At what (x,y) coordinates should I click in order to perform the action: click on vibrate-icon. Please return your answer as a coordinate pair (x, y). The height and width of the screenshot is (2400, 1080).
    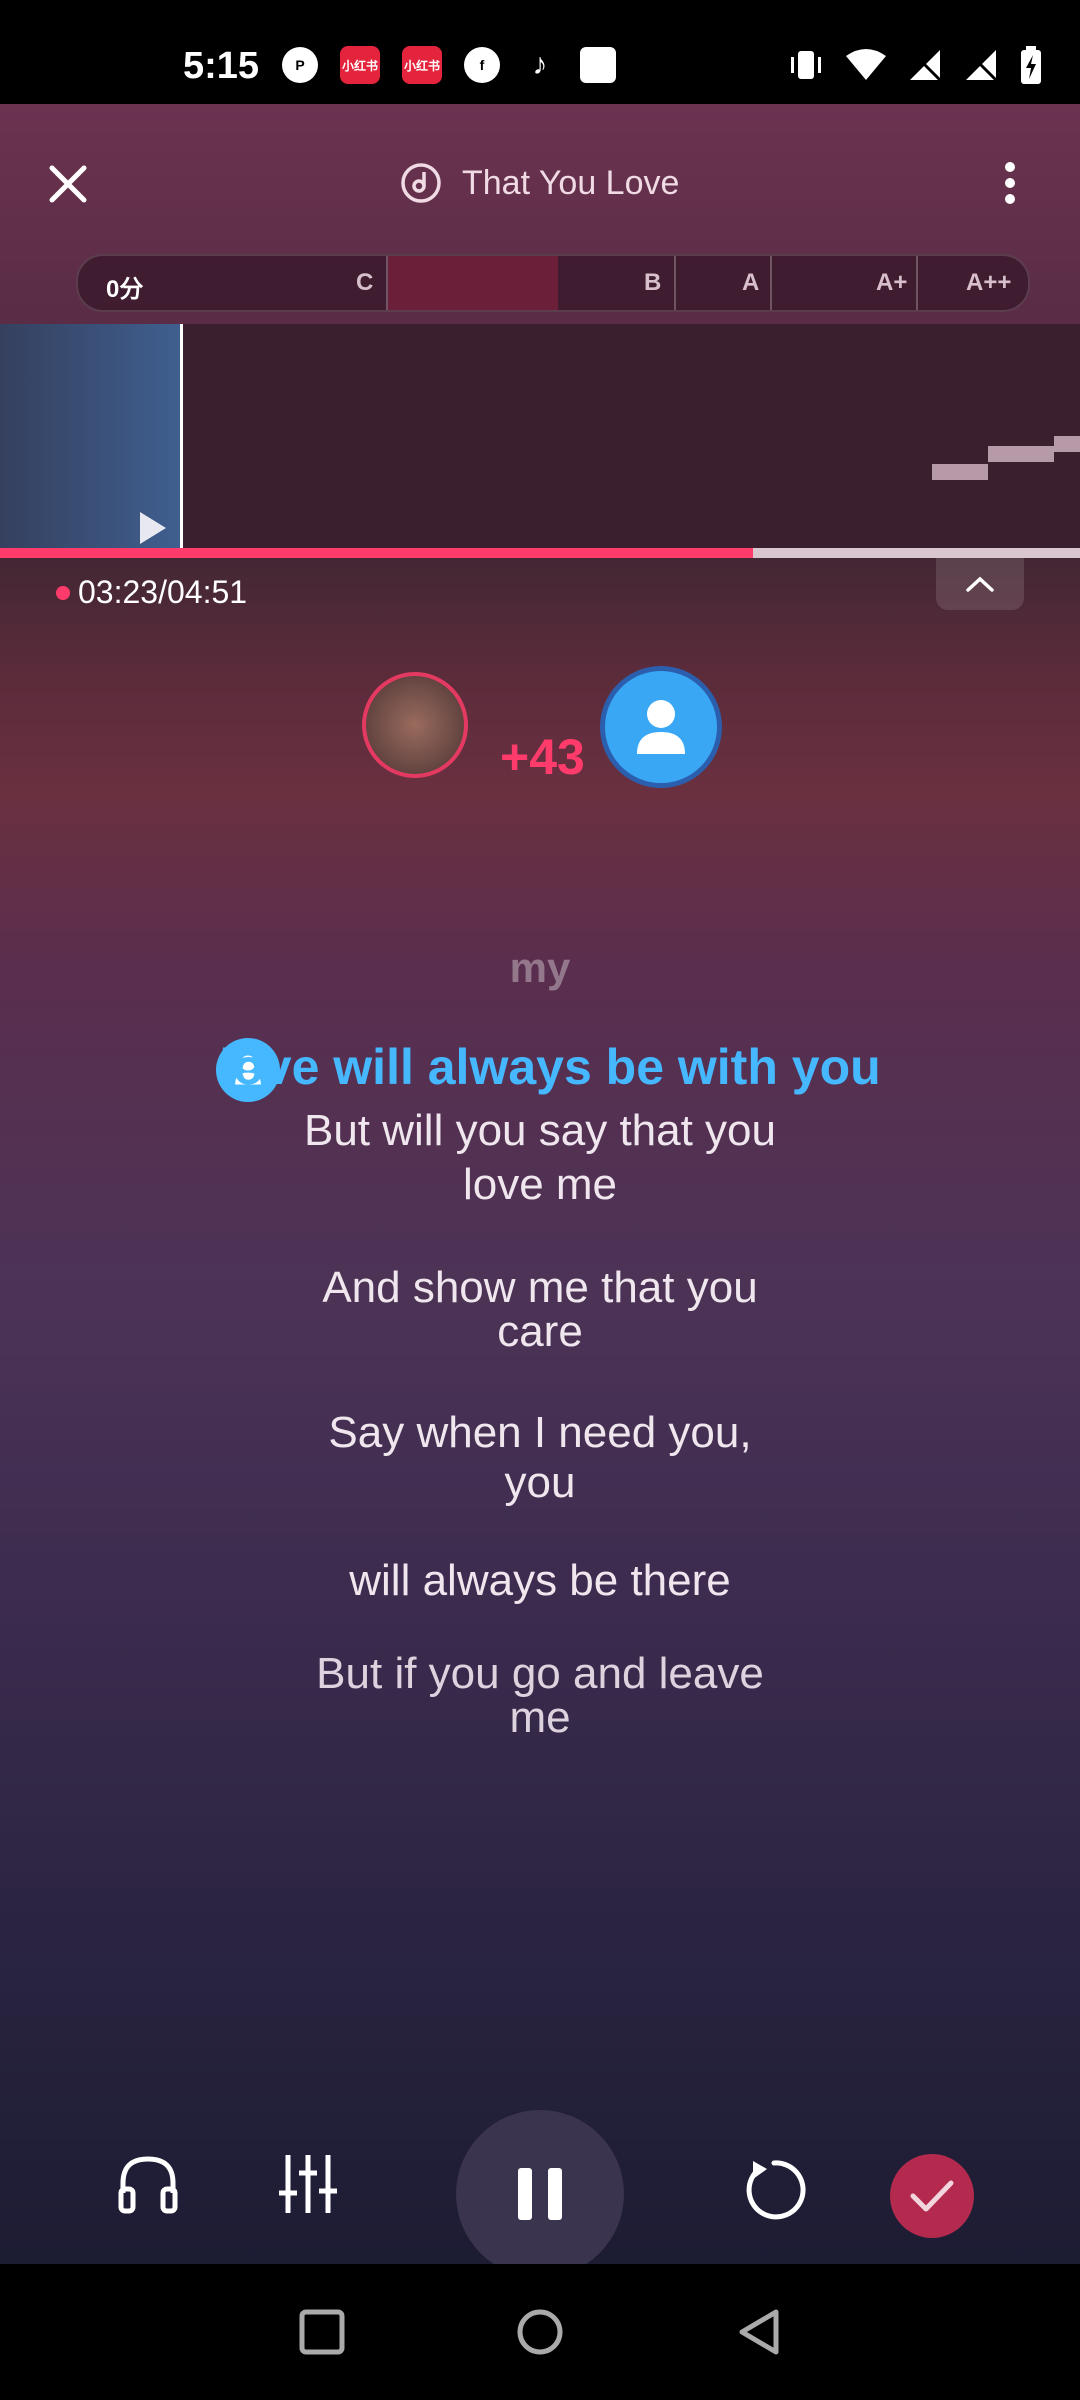
    Looking at the image, I should click on (806, 65).